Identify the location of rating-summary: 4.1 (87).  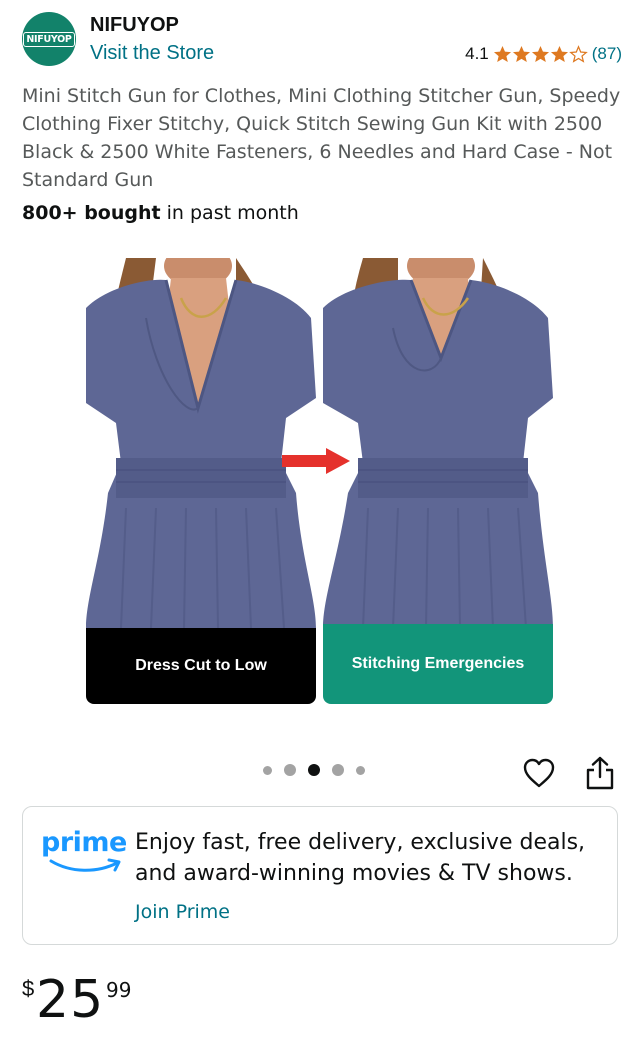
(543, 54).